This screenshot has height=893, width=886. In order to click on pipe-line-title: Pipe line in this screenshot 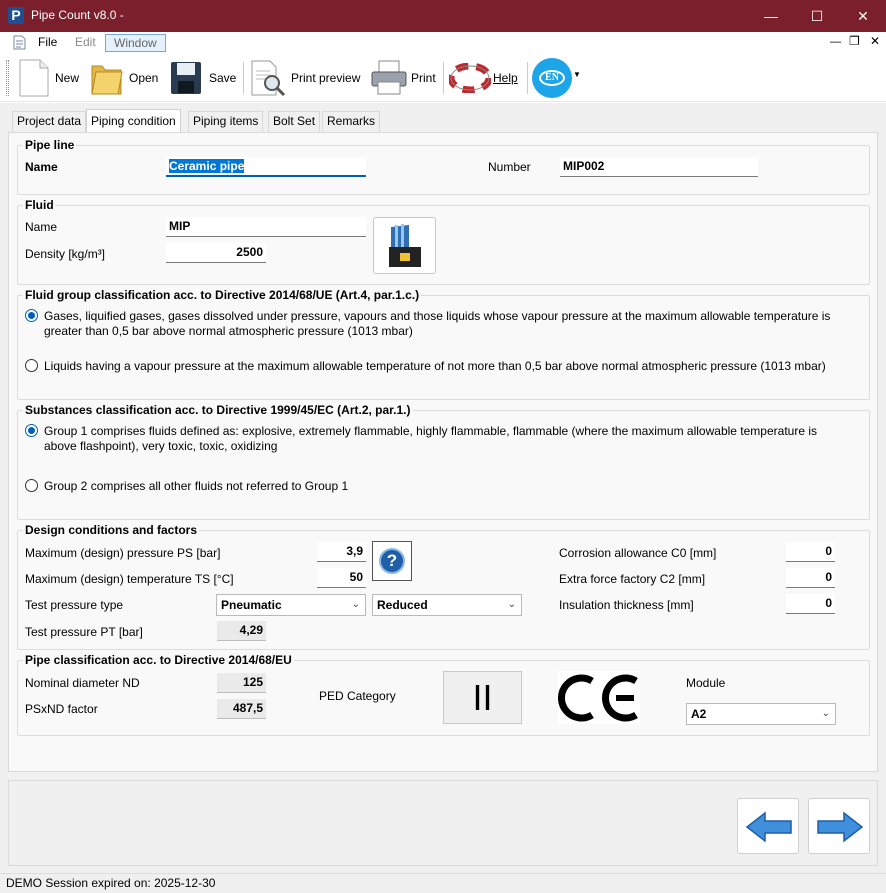, I will do `click(50, 145)`.